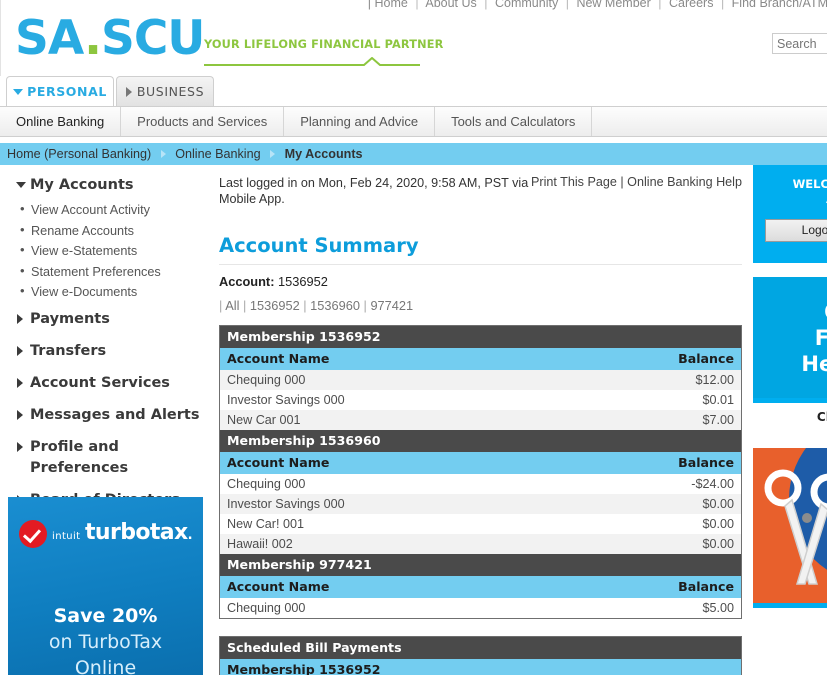 The height and width of the screenshot is (675, 827). I want to click on account-filter-all: All, so click(232, 305).